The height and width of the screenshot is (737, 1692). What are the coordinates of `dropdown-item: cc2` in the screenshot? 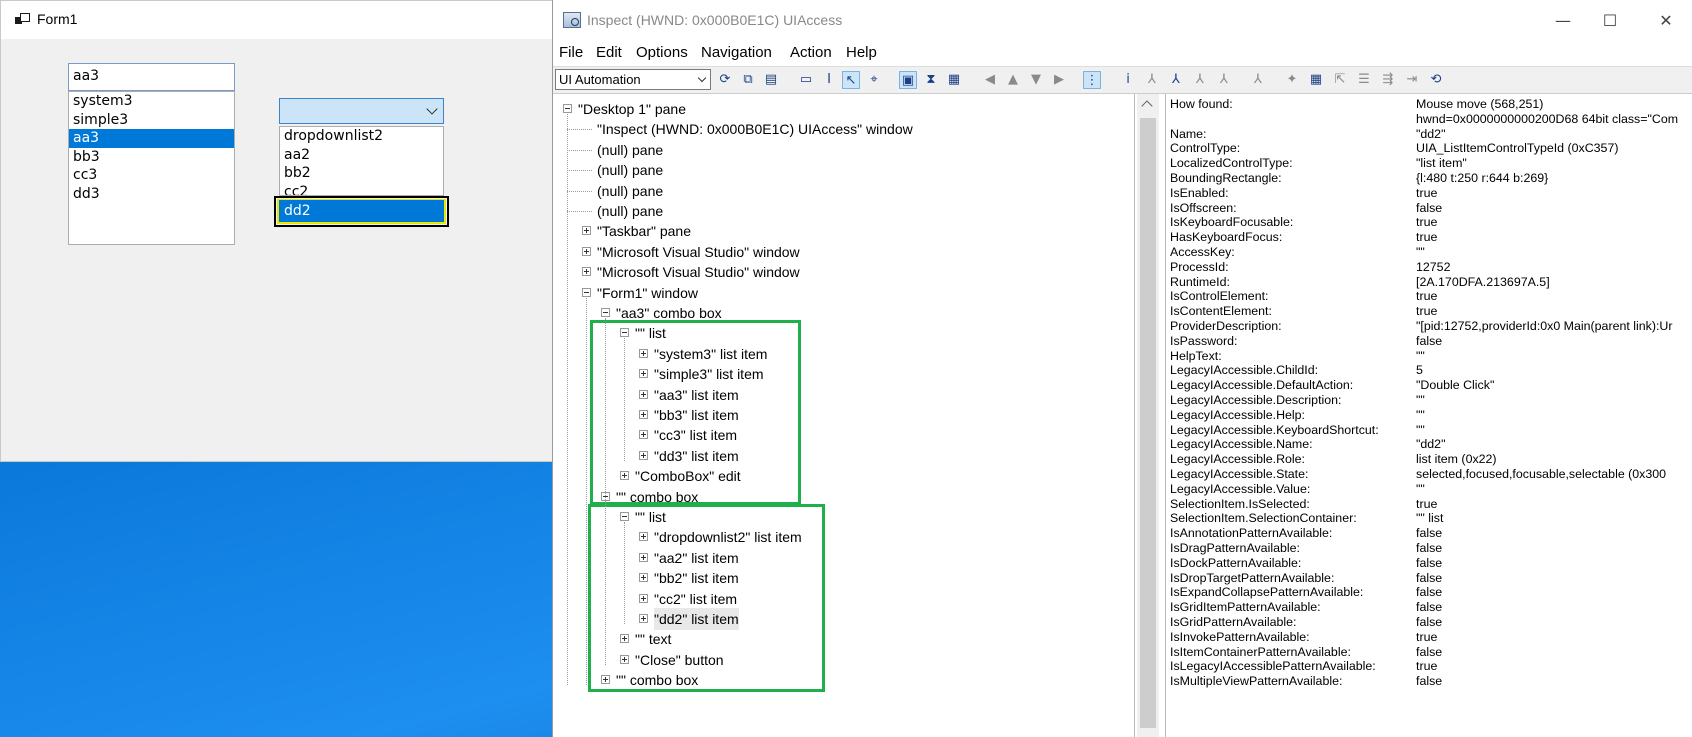 It's located at (361, 189).